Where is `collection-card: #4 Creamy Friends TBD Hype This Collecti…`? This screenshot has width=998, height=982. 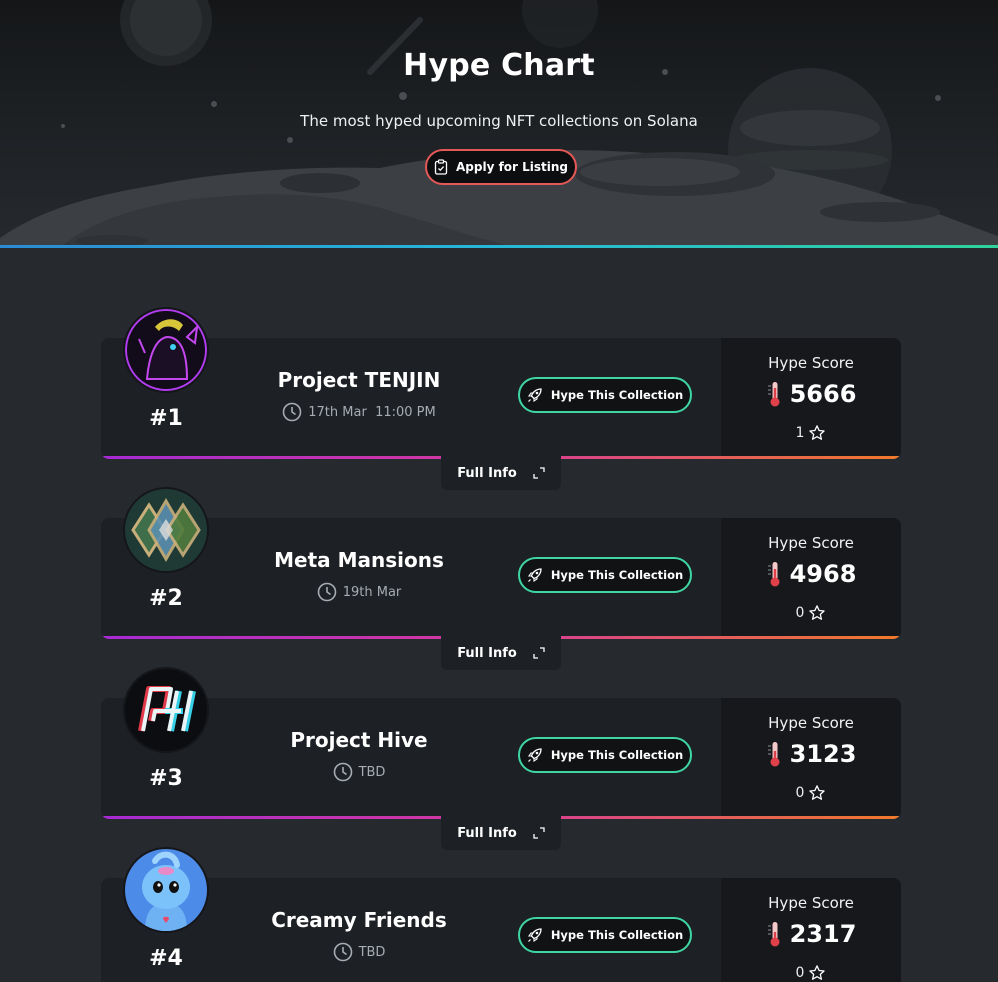
collection-card: #4 Creamy Friends TBD Hype This Collecti… is located at coordinates (501, 914).